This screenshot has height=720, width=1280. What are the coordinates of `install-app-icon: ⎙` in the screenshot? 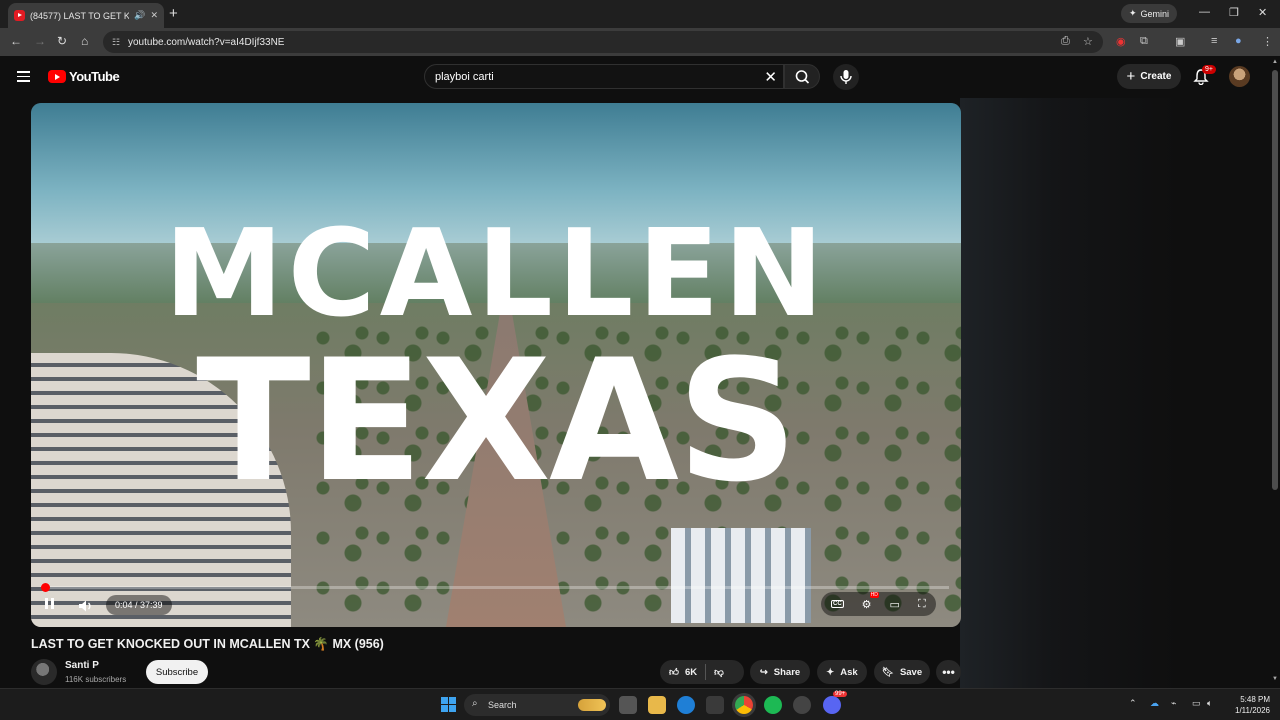 It's located at (1065, 41).